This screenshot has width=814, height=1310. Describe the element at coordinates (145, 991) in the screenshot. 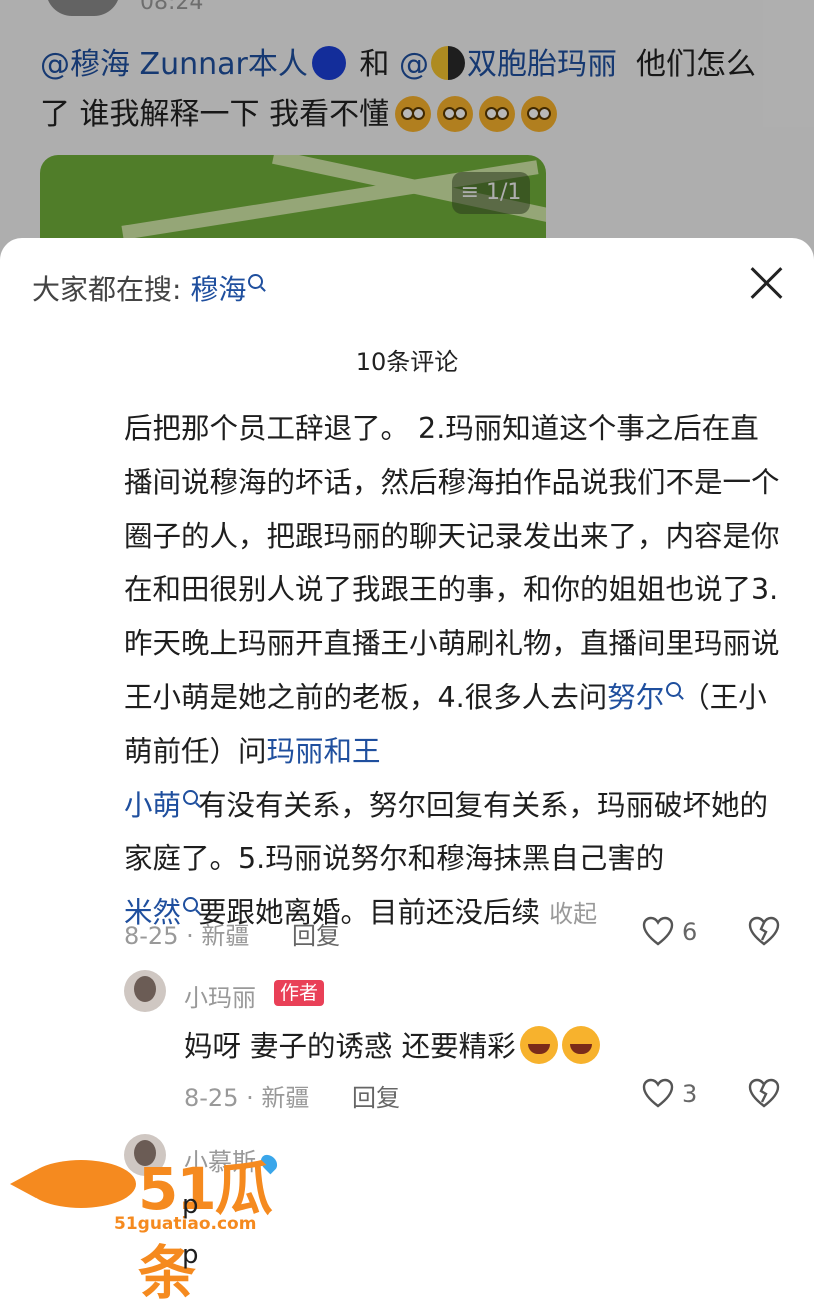

I see `avatar` at that location.